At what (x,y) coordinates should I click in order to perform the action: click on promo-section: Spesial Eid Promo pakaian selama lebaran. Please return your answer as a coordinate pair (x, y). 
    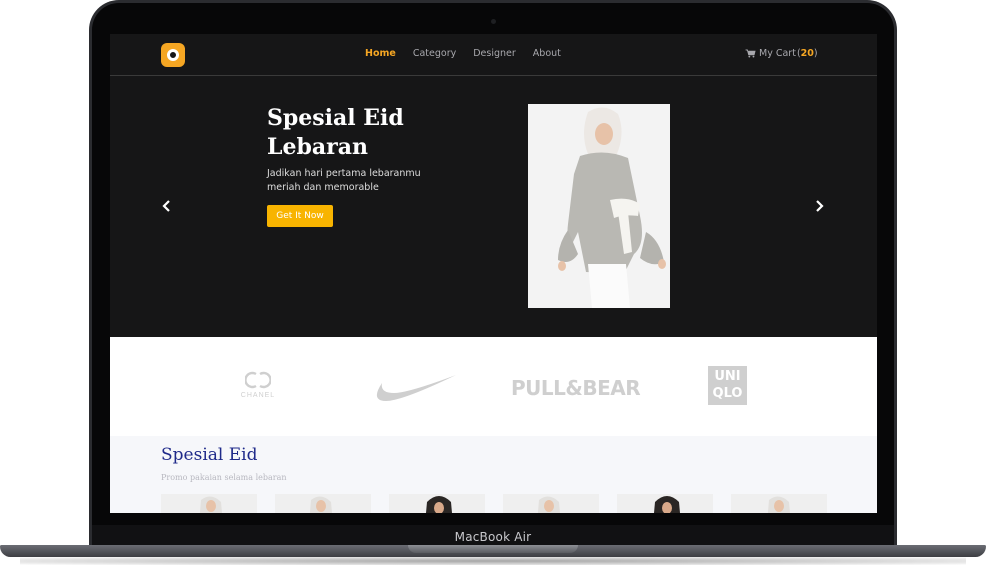
    Looking at the image, I should click on (493, 474).